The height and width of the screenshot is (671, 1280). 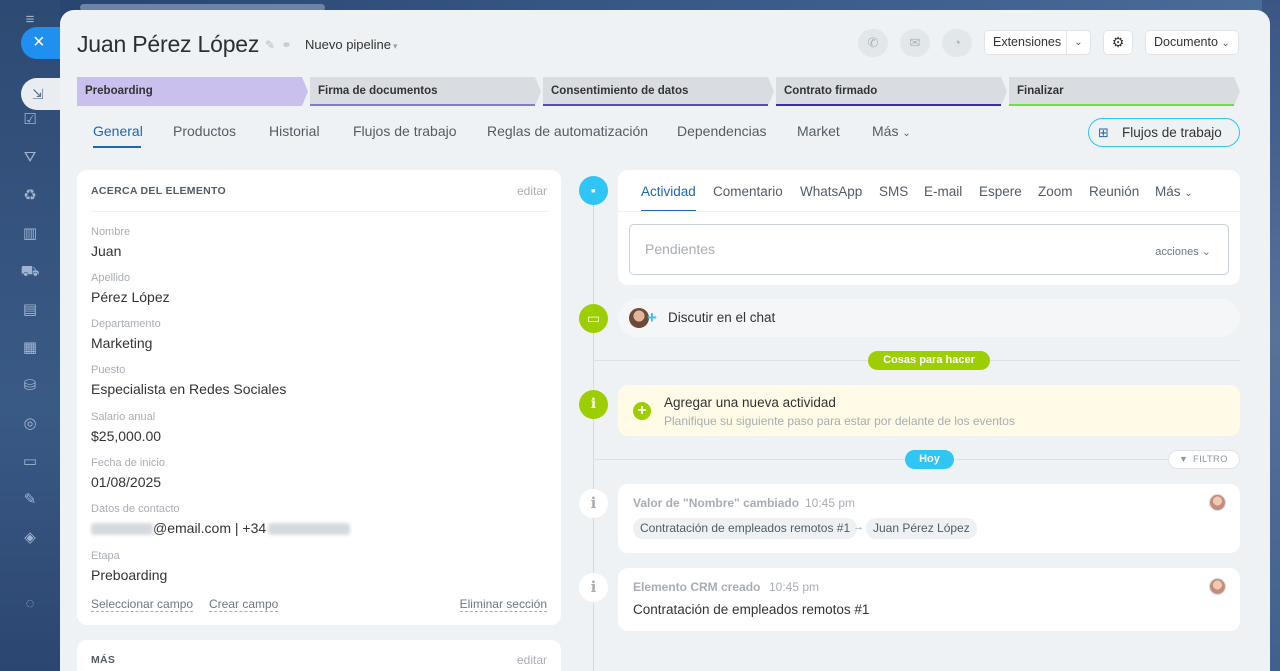 I want to click on edit-pencil-icon: ✎, so click(x=270, y=45).